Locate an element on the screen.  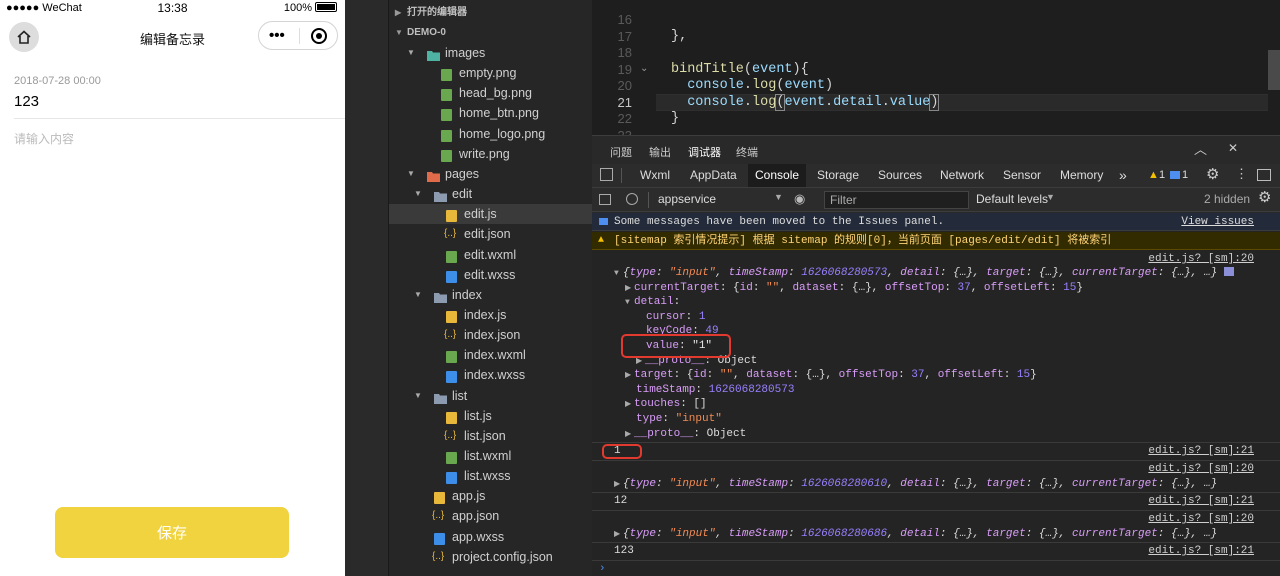
project-header: ▼ DEMO-0 is located at coordinates (490, 33).